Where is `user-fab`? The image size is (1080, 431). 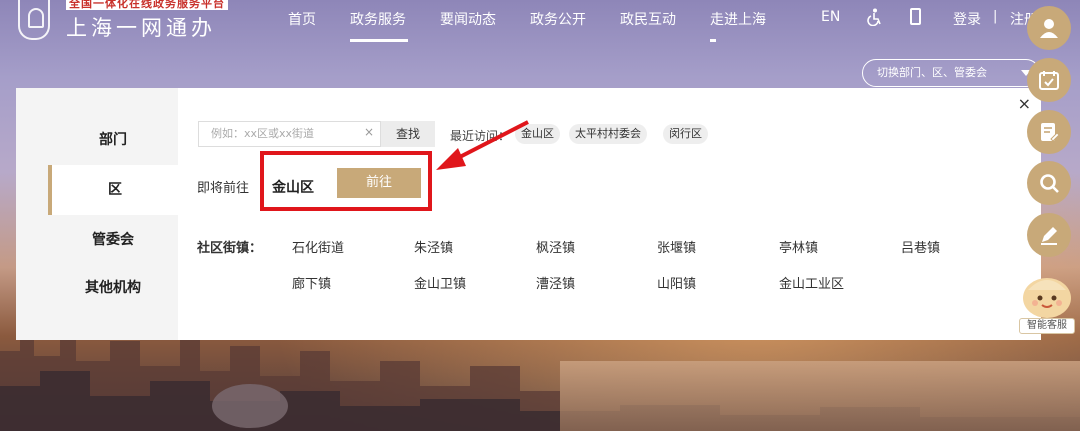 user-fab is located at coordinates (1049, 28).